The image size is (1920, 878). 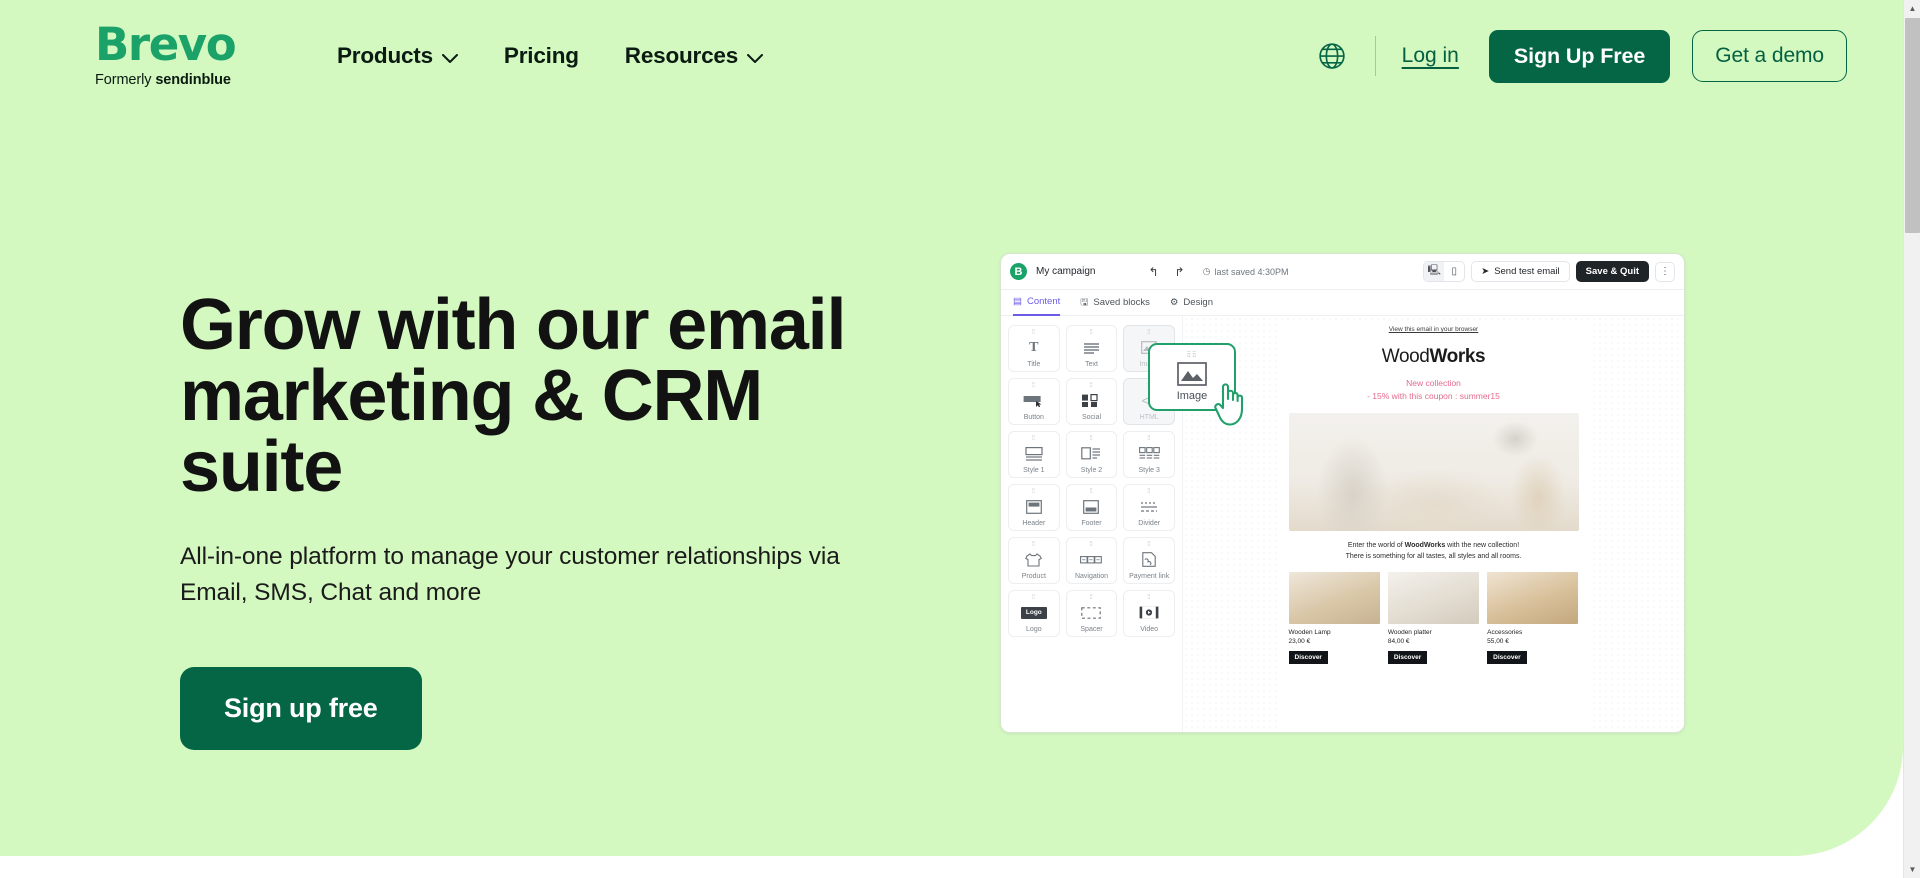 I want to click on style2-icon, so click(x=1091, y=453).